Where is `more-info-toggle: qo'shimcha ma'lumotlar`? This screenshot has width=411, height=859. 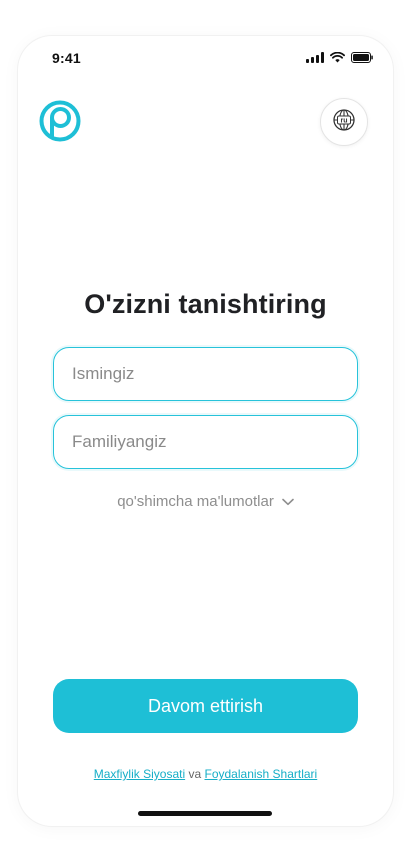 more-info-toggle: qo'shimcha ma'lumotlar is located at coordinates (205, 501).